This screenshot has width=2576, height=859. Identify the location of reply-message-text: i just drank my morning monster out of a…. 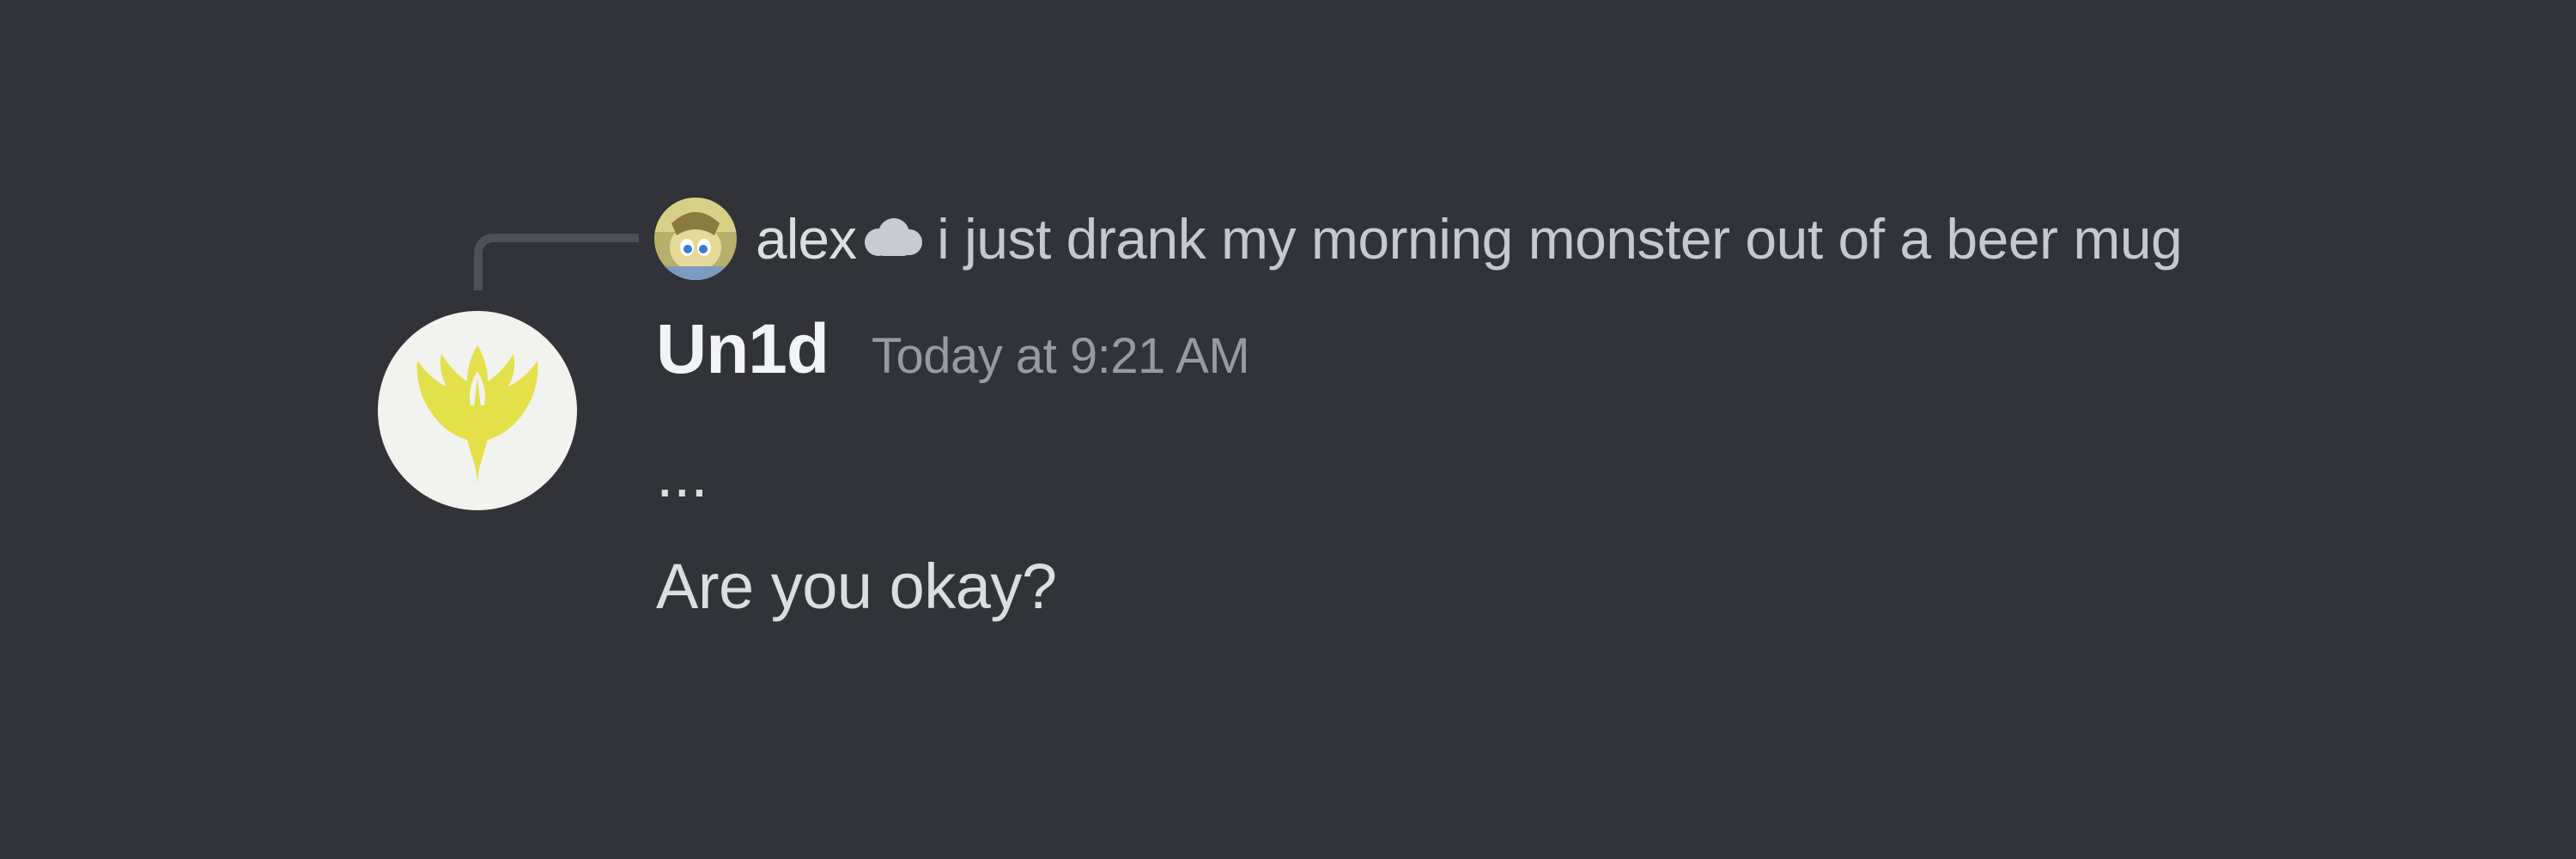
(1560, 239).